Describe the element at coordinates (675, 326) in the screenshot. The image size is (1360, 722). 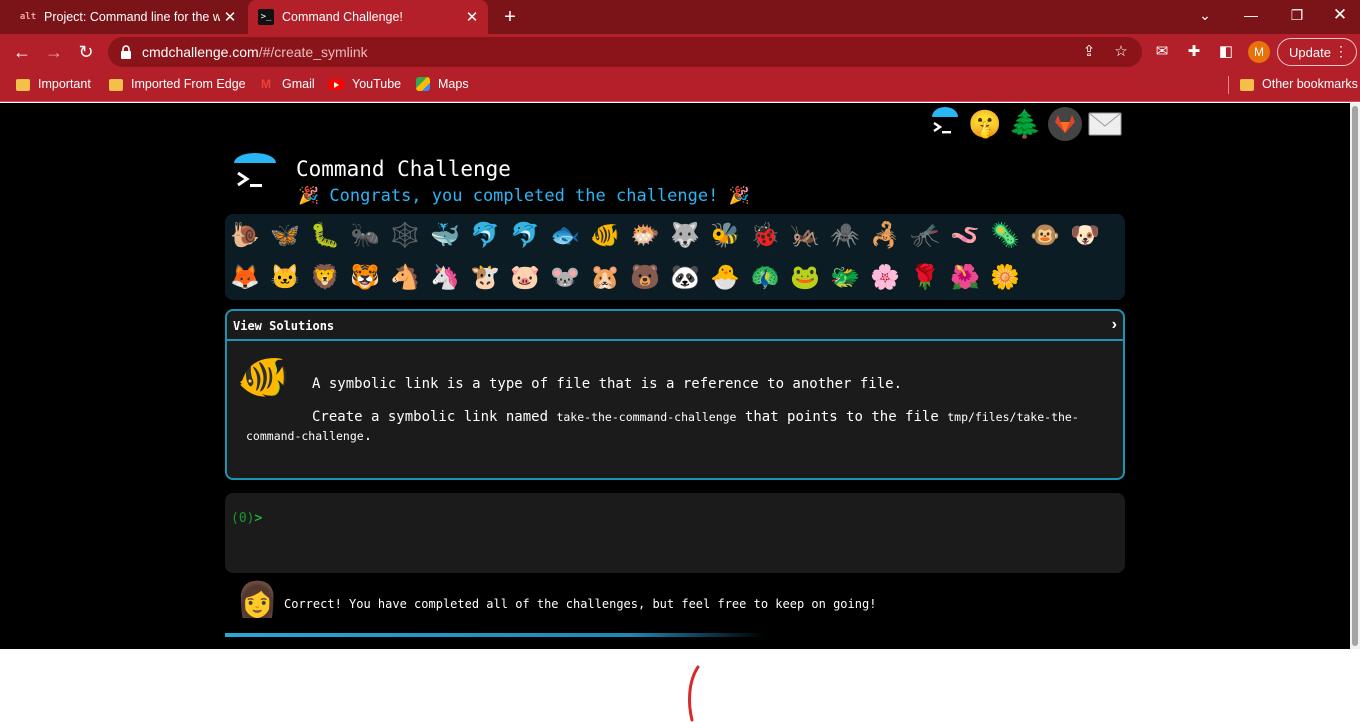
I see `view-solutions-header: View Solutions ›` at that location.